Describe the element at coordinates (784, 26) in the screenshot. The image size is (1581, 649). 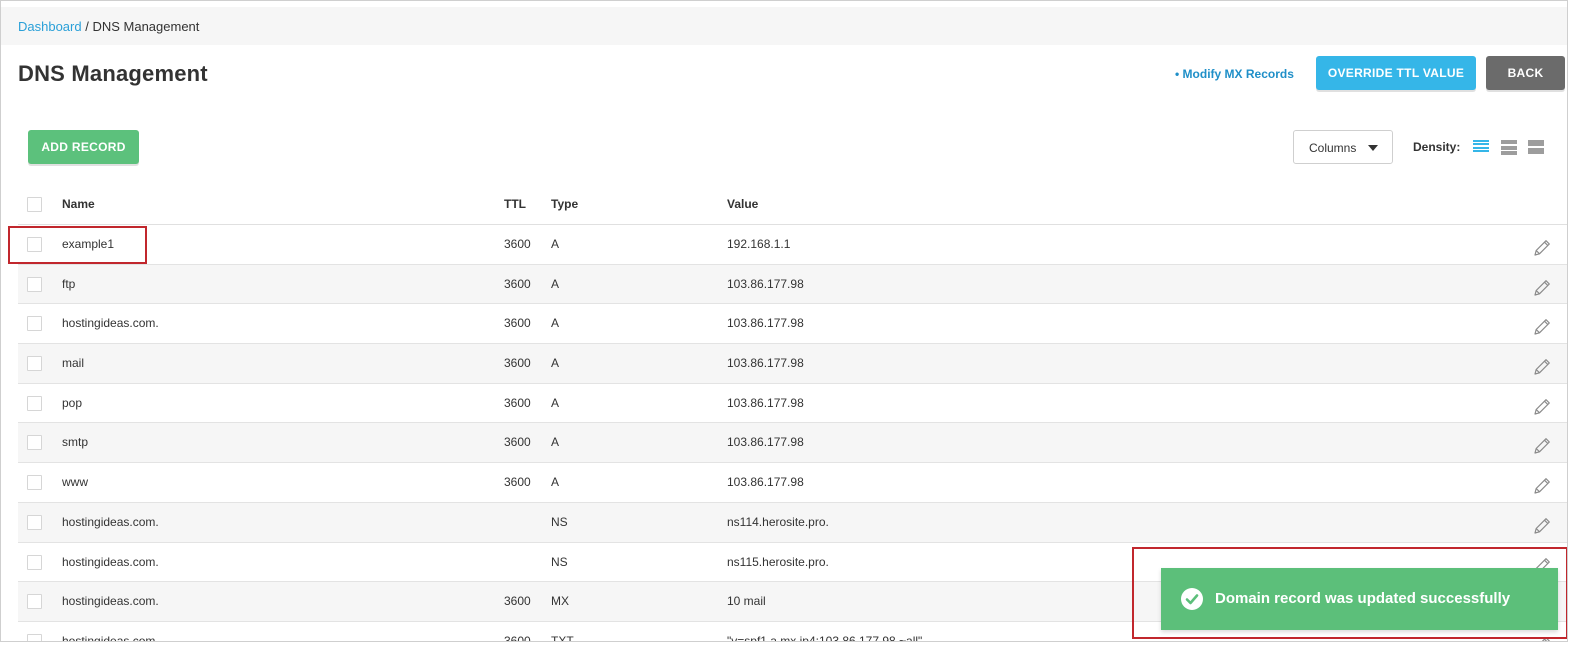
I see `breadcrumb: Dashboard / DNS Management` at that location.